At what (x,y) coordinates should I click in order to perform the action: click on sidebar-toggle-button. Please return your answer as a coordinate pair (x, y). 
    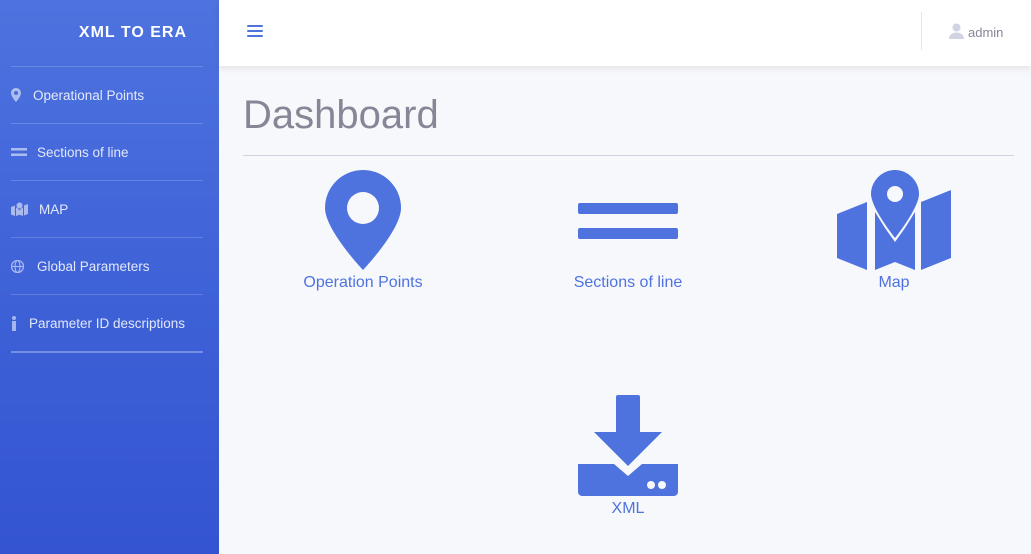
    Looking at the image, I should click on (255, 31).